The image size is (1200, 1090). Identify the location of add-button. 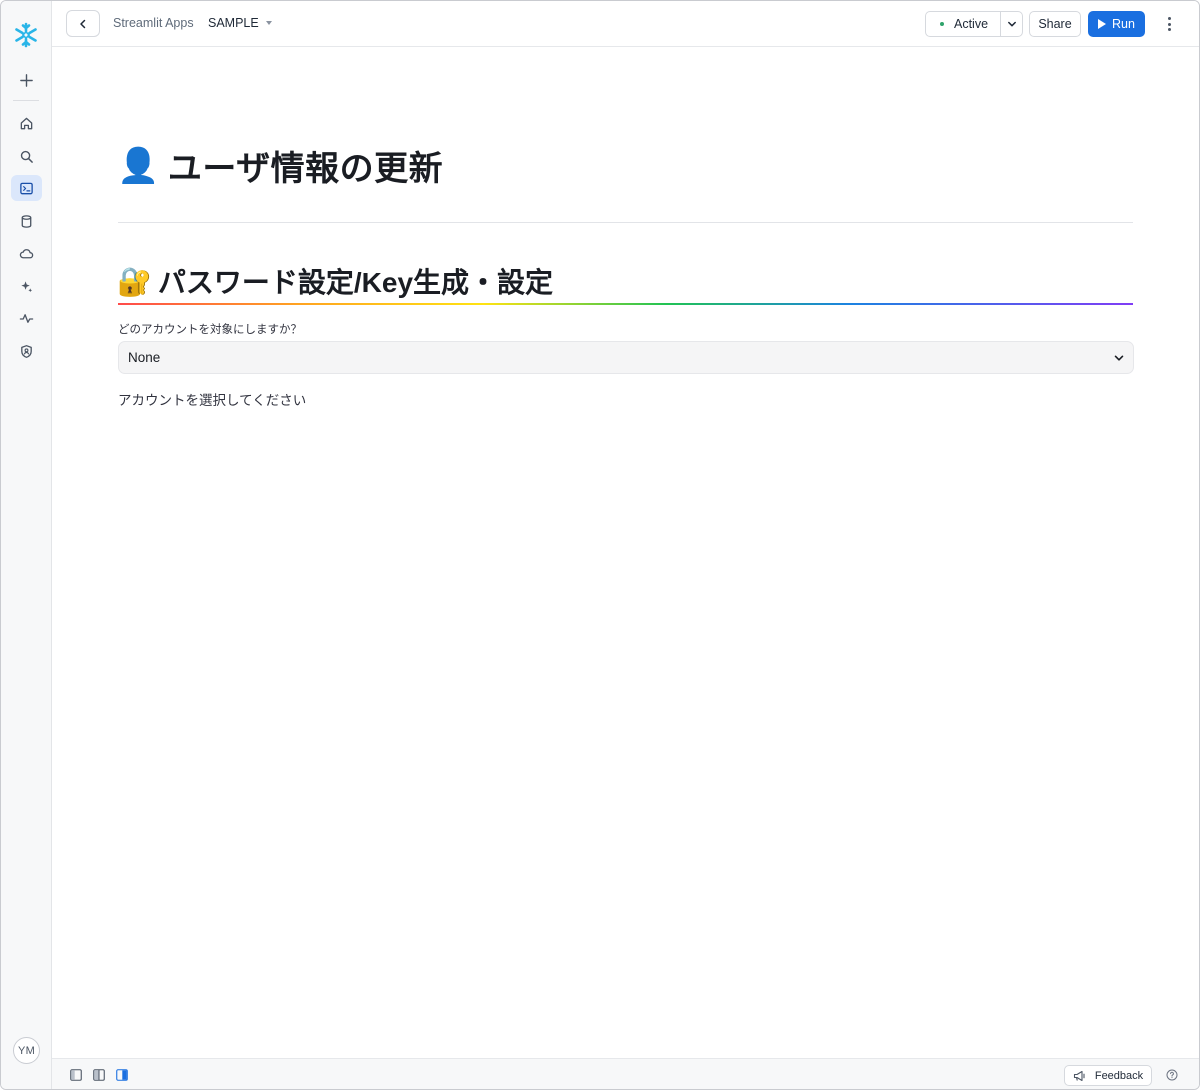
(26, 80).